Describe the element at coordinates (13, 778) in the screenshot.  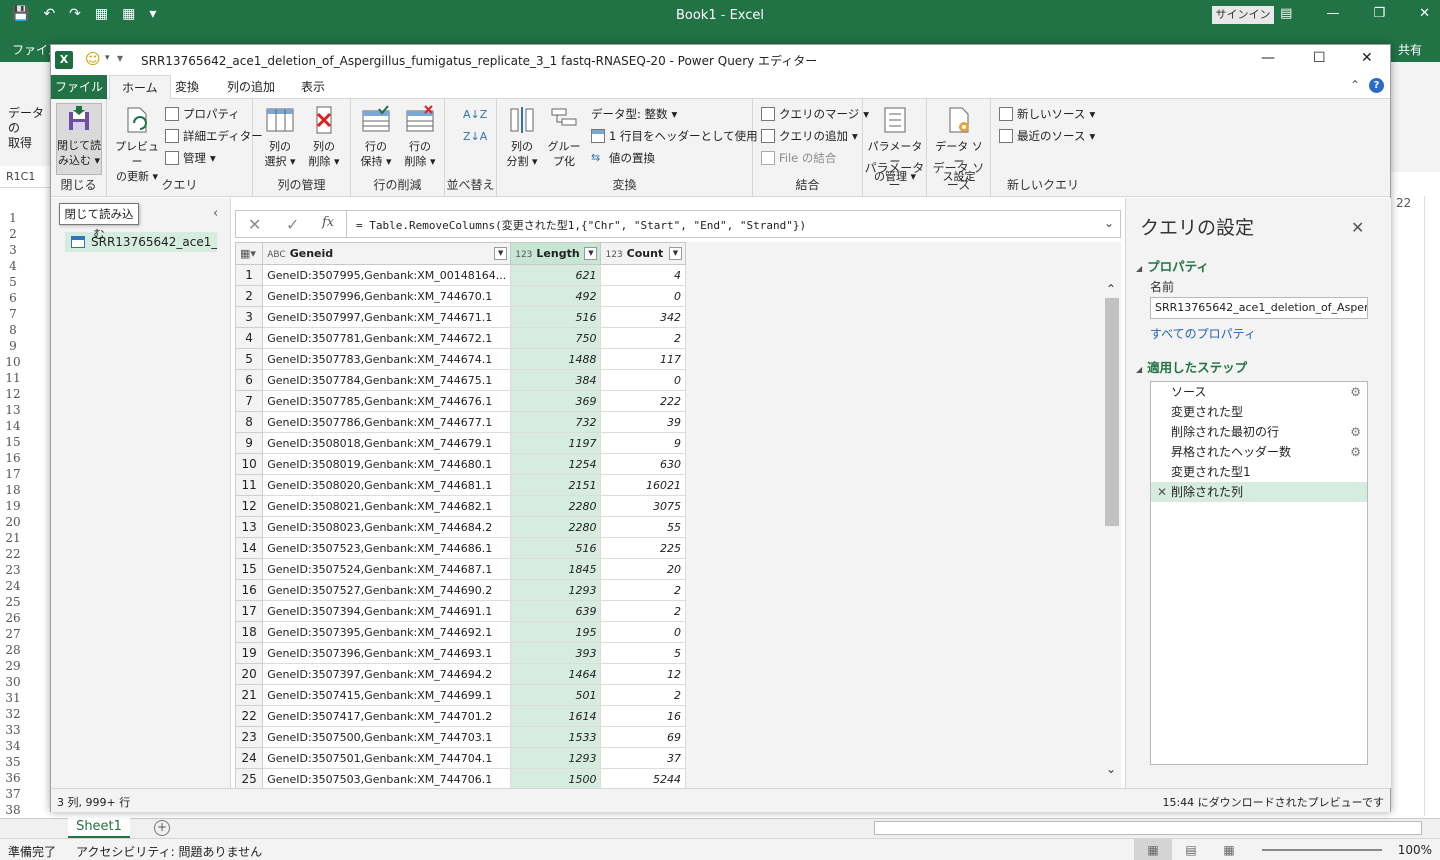
I see `excel-row-number: 36` at that location.